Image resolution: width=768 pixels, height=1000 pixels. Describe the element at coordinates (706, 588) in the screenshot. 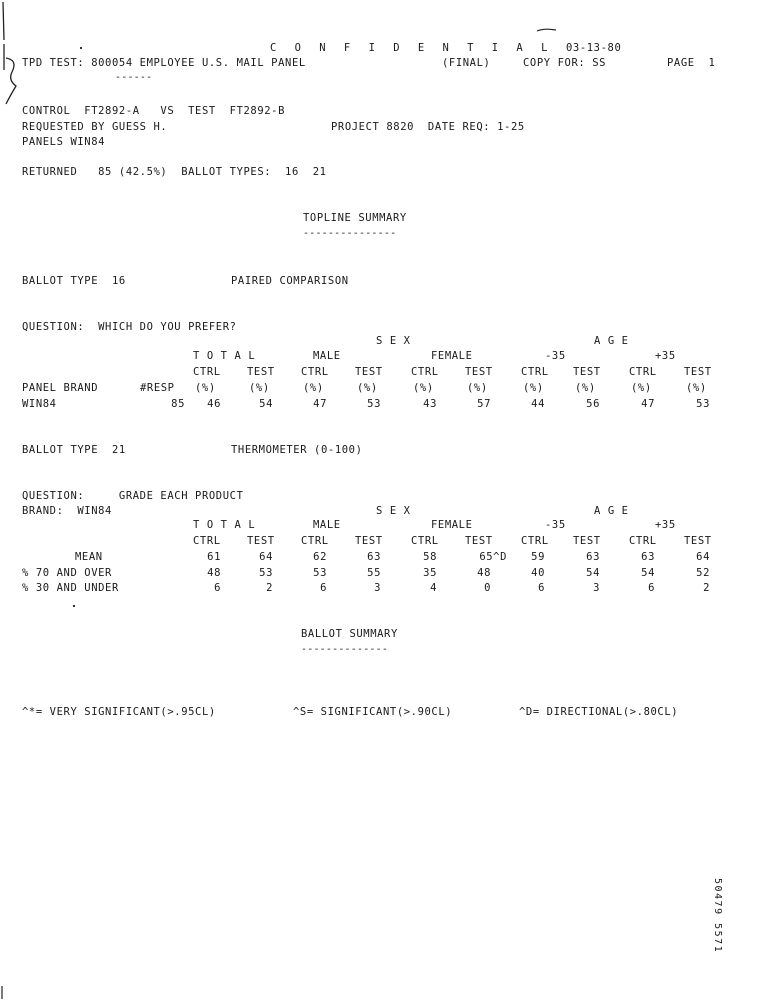

I see `table-cell-value: 2` at that location.